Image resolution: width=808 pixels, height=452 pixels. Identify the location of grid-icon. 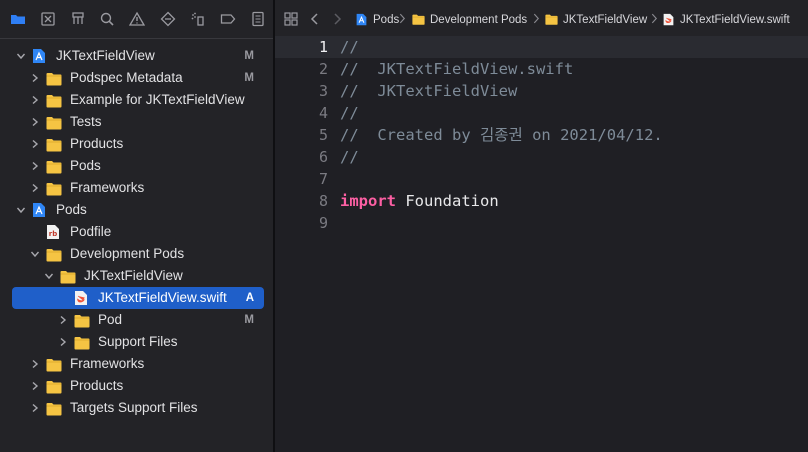
(291, 19).